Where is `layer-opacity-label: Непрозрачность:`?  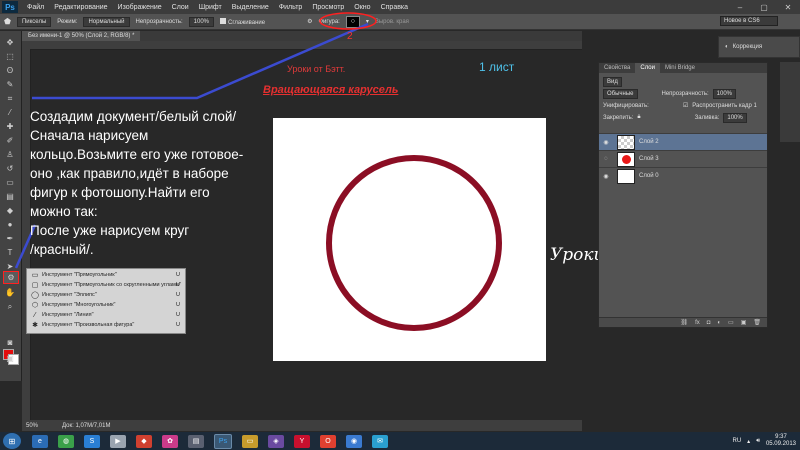 layer-opacity-label: Непрозрачность: is located at coordinates (685, 93).